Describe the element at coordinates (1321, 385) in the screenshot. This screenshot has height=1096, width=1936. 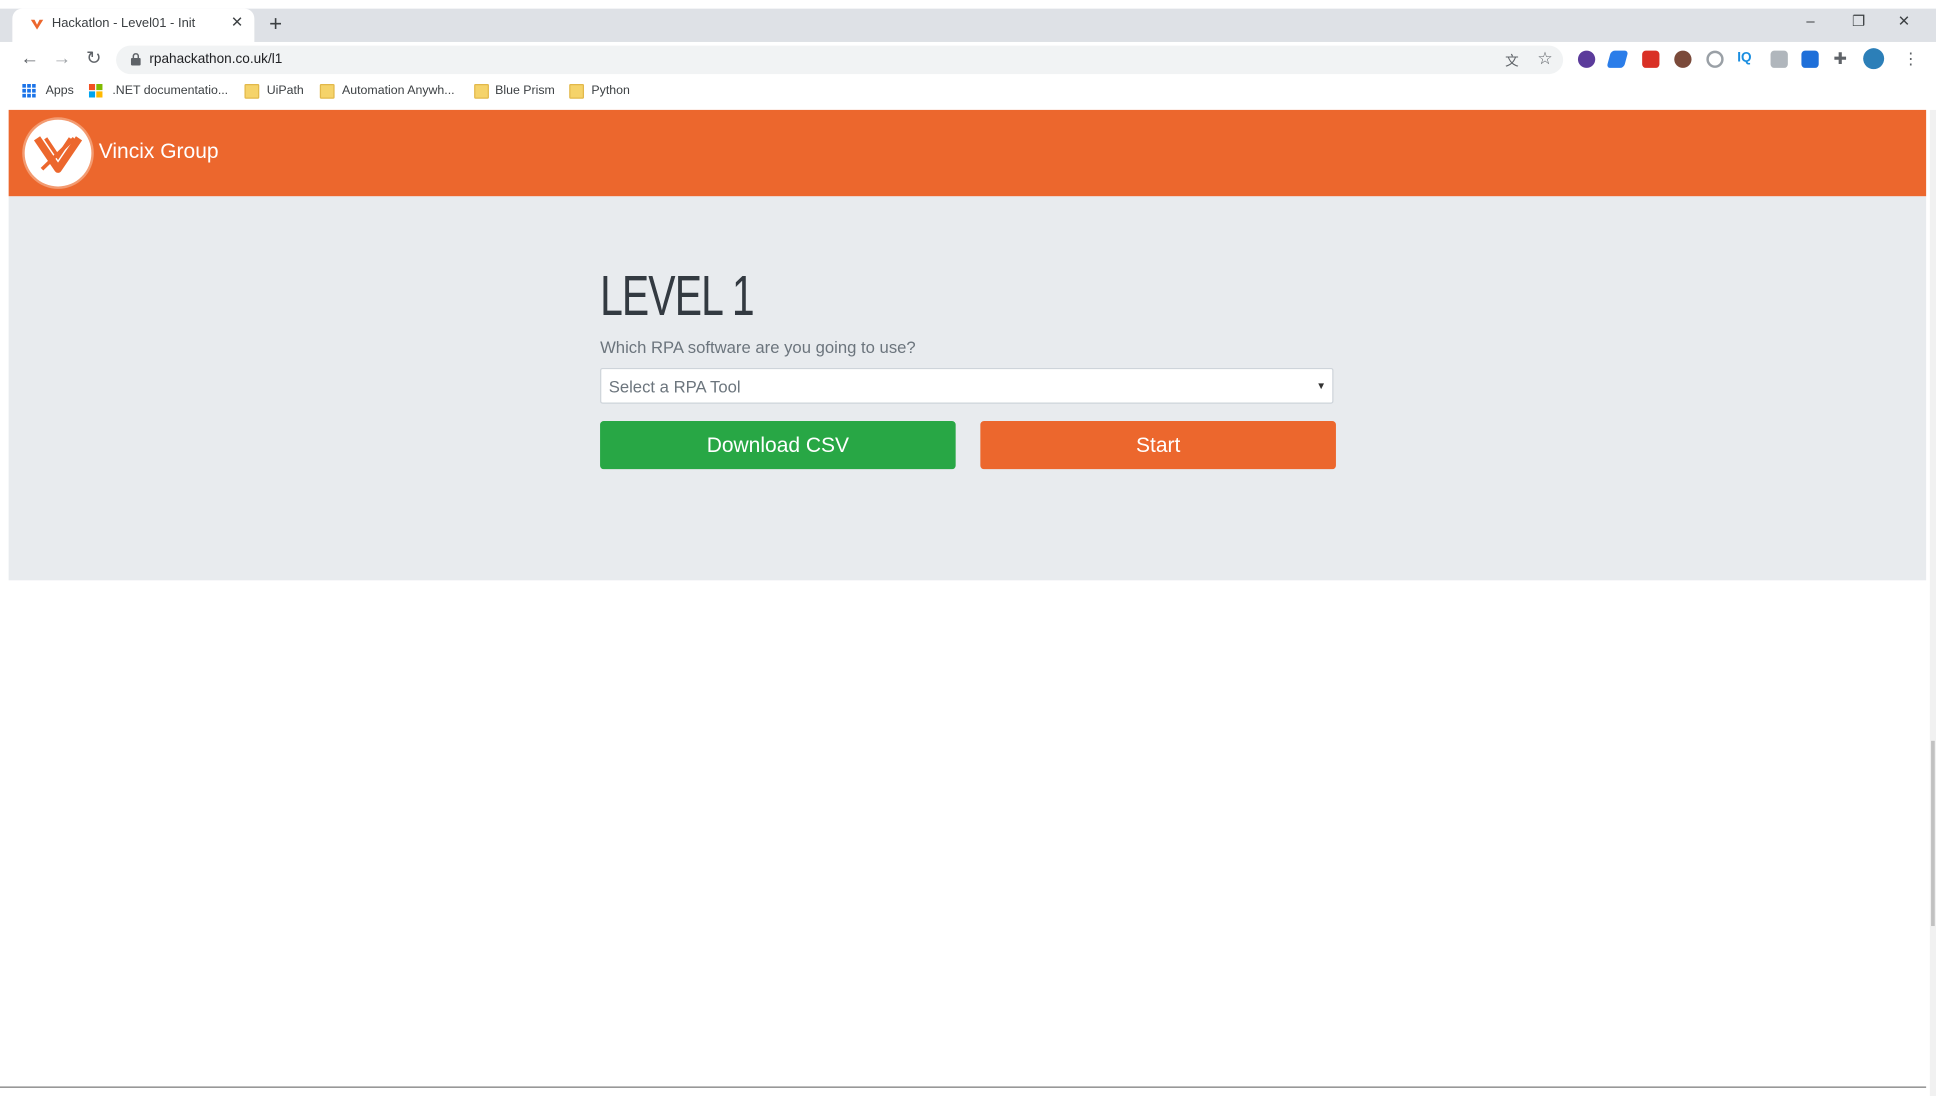
I see `chevron-down-icon: ▼` at that location.